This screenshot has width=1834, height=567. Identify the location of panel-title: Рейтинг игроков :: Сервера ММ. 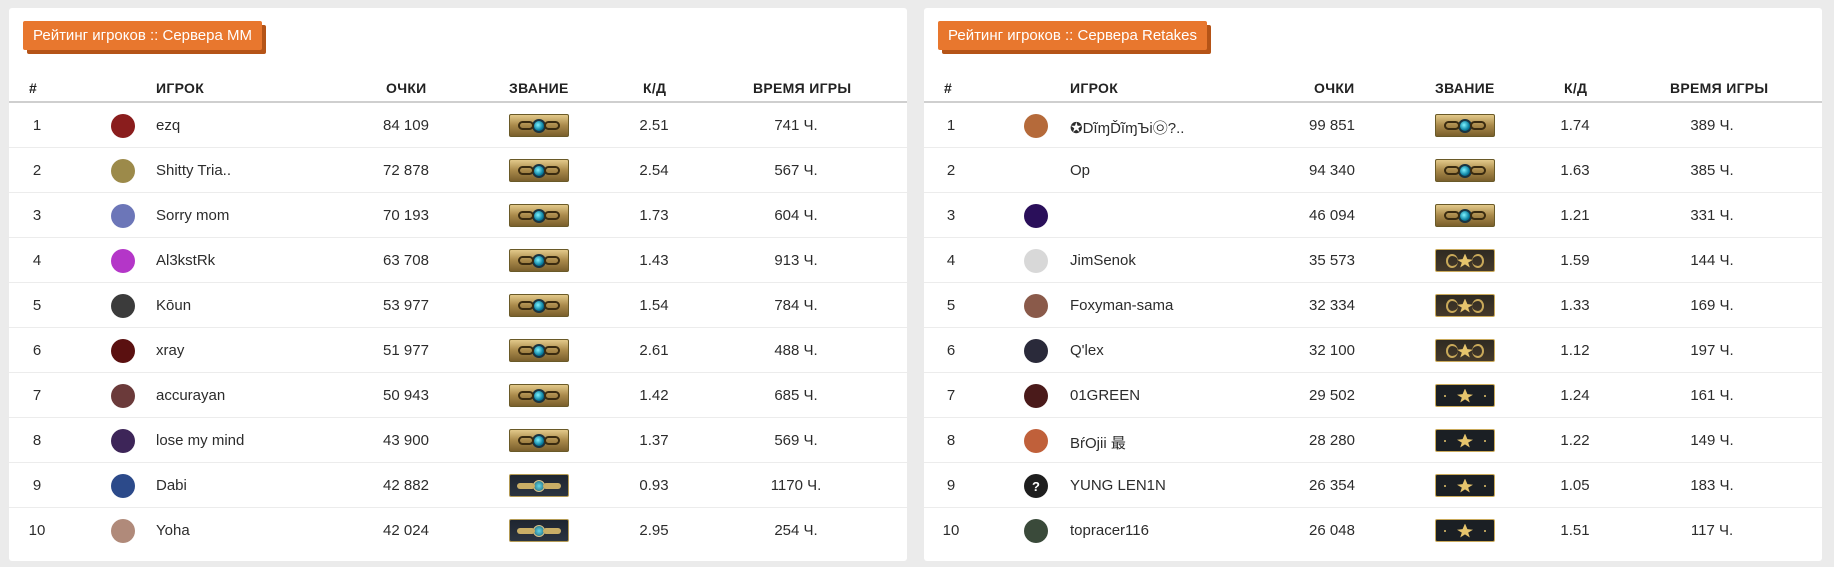
(142, 35).